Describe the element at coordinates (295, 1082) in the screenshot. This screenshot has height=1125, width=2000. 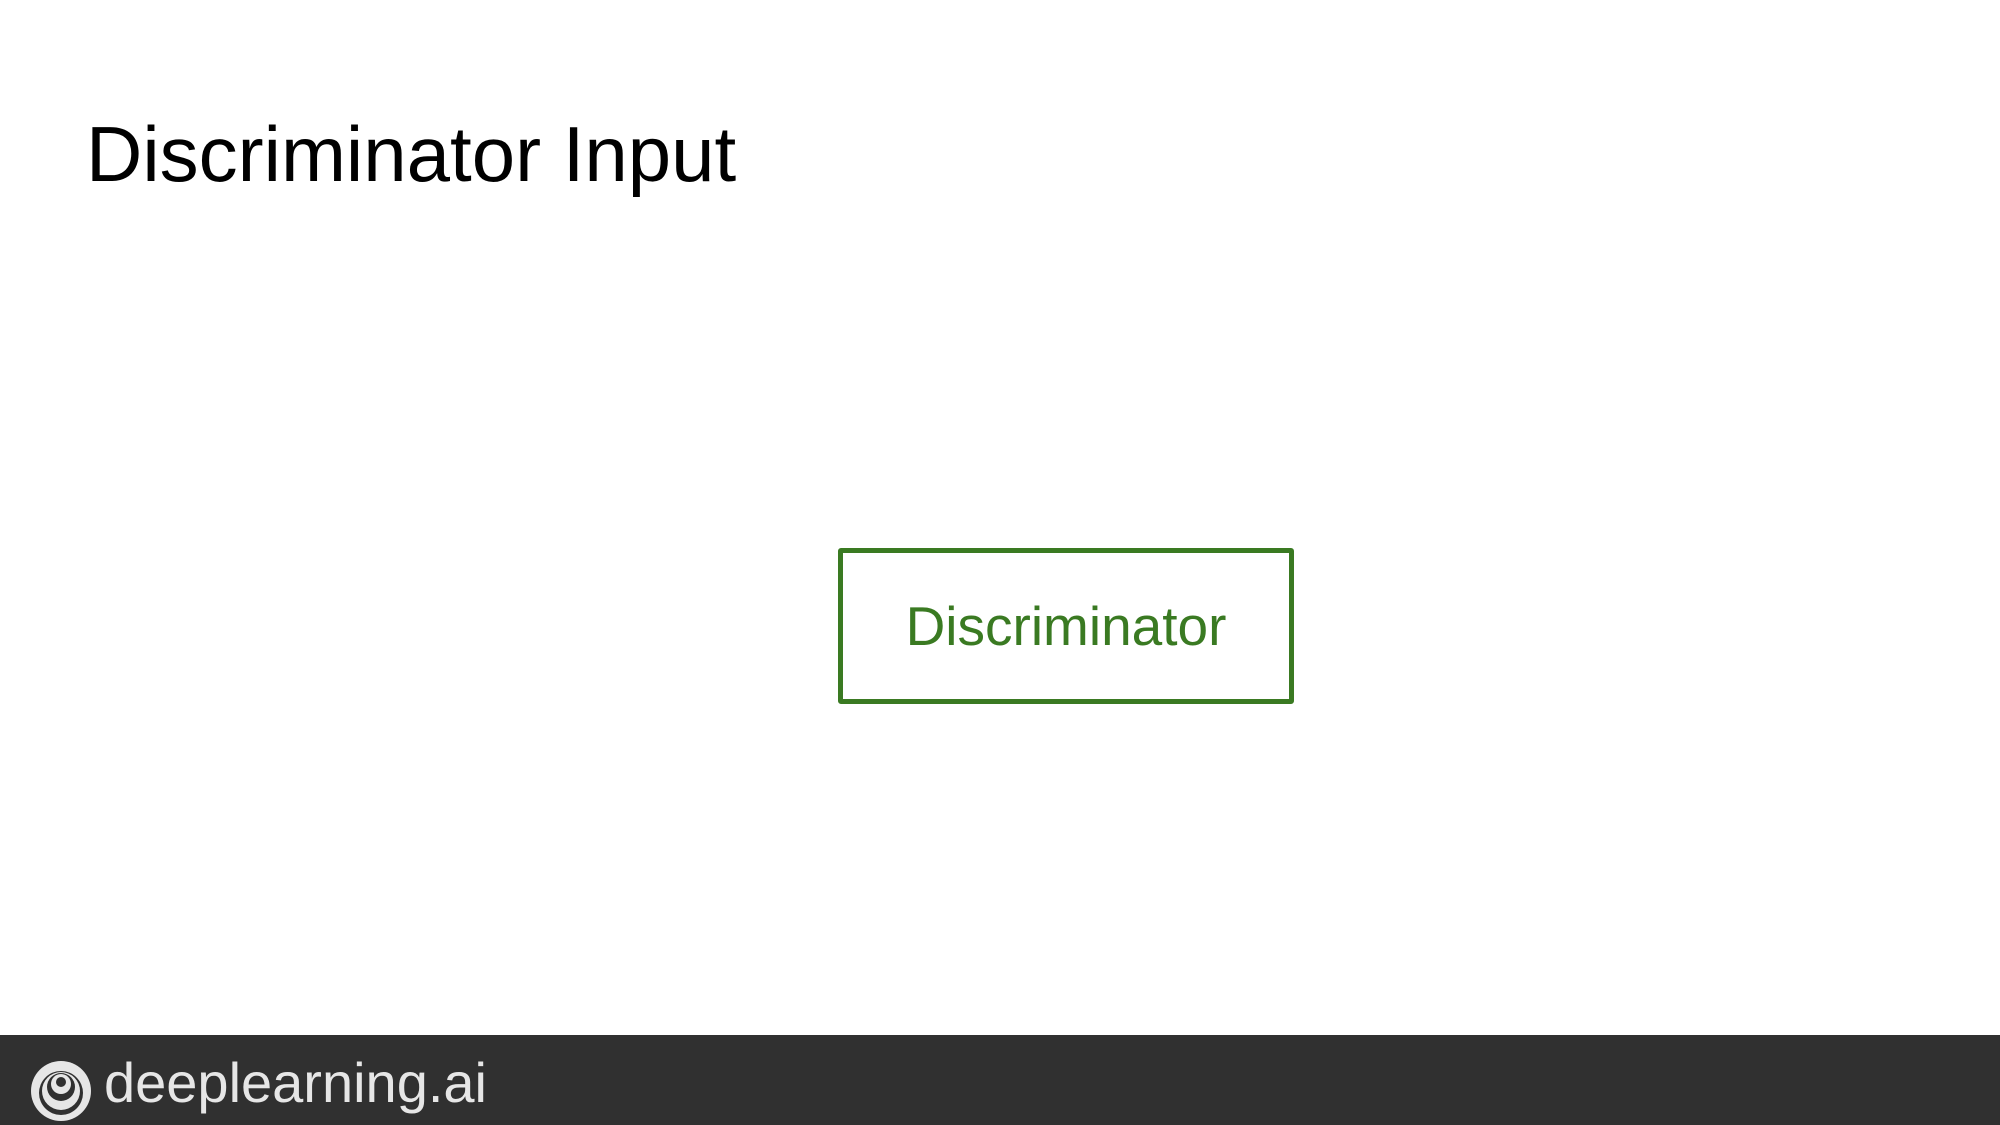
I see `brand-name: deeplearning.ai` at that location.